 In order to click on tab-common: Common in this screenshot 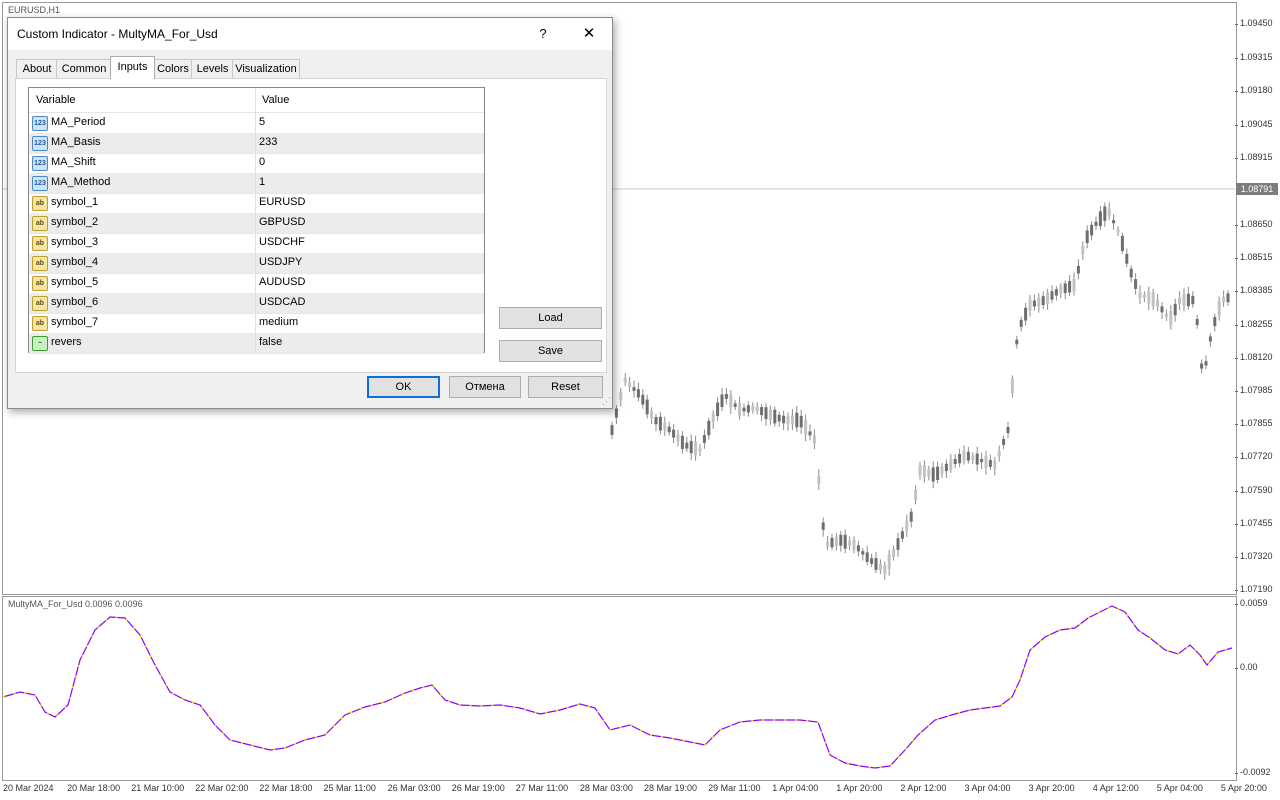, I will do `click(84, 68)`.